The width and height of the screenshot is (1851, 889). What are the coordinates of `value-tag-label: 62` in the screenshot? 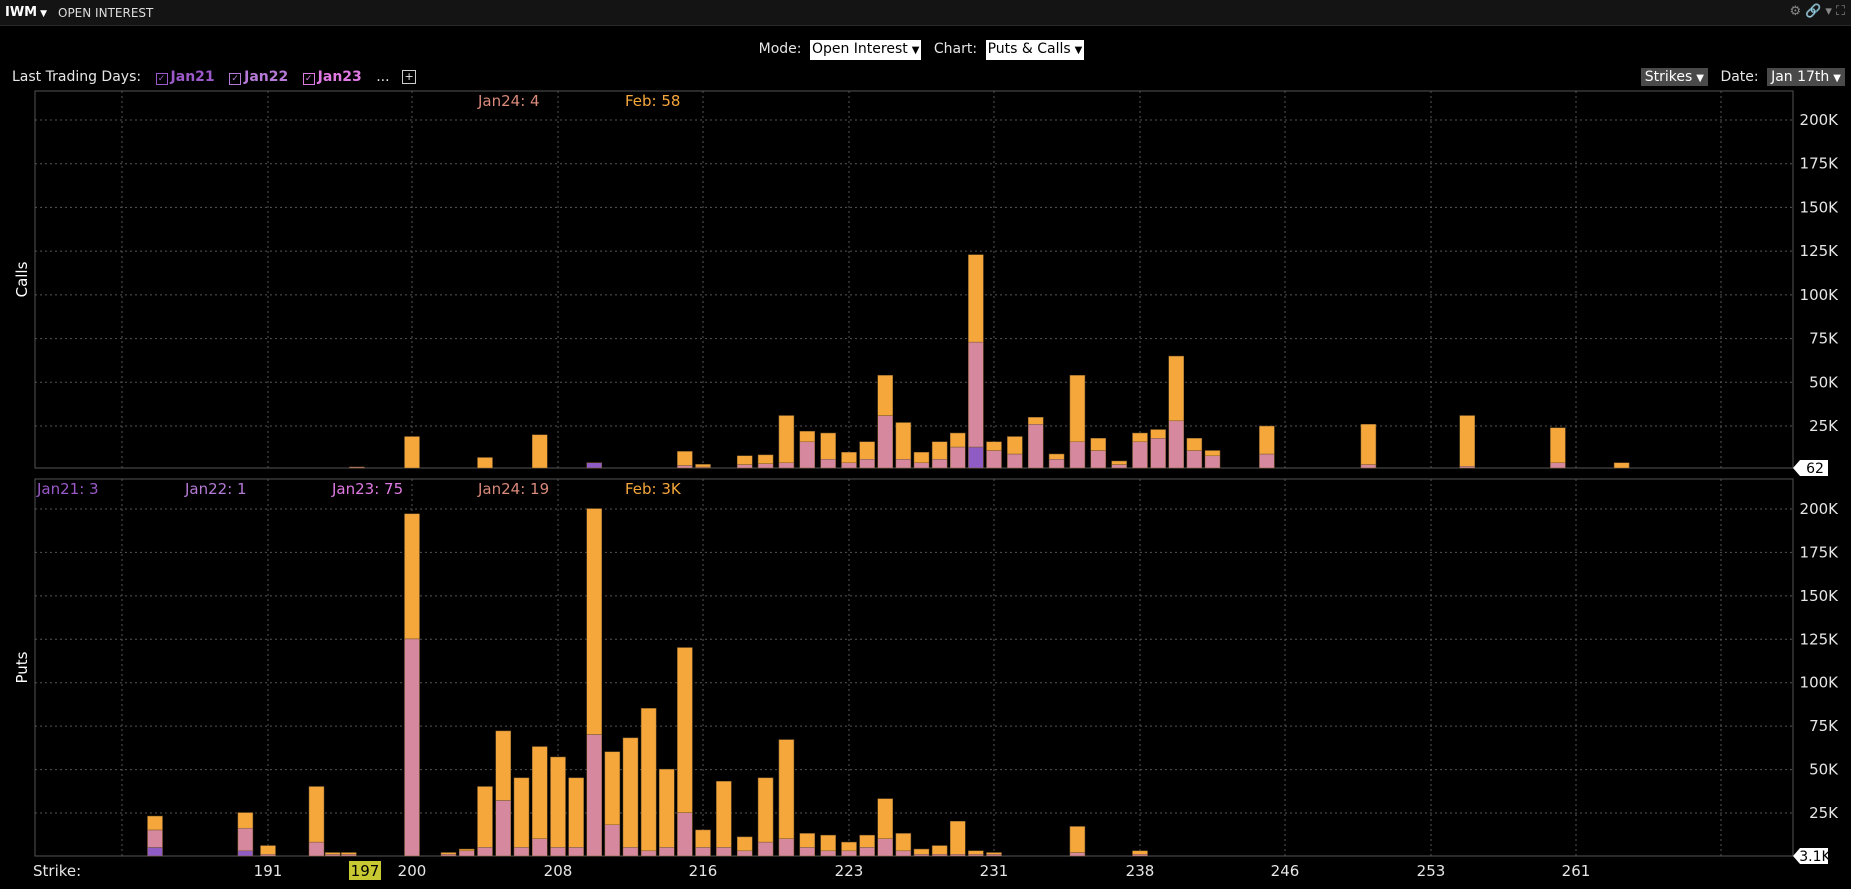 It's located at (1815, 469).